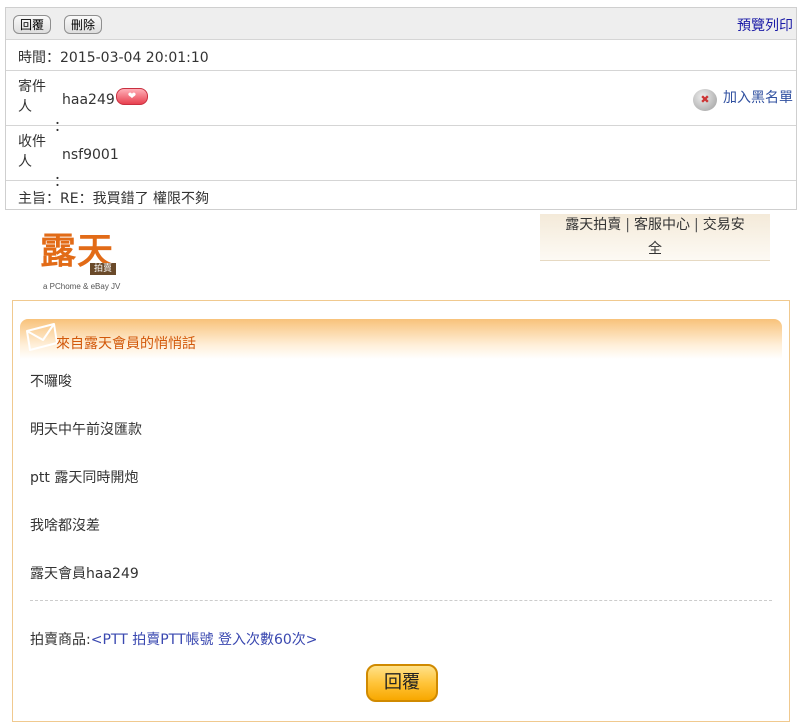 This screenshot has height=728, width=802. What do you see at coordinates (401, 196) in the screenshot?
I see `subject-row: 主旨：RE：我買錯了 權限不夠` at bounding box center [401, 196].